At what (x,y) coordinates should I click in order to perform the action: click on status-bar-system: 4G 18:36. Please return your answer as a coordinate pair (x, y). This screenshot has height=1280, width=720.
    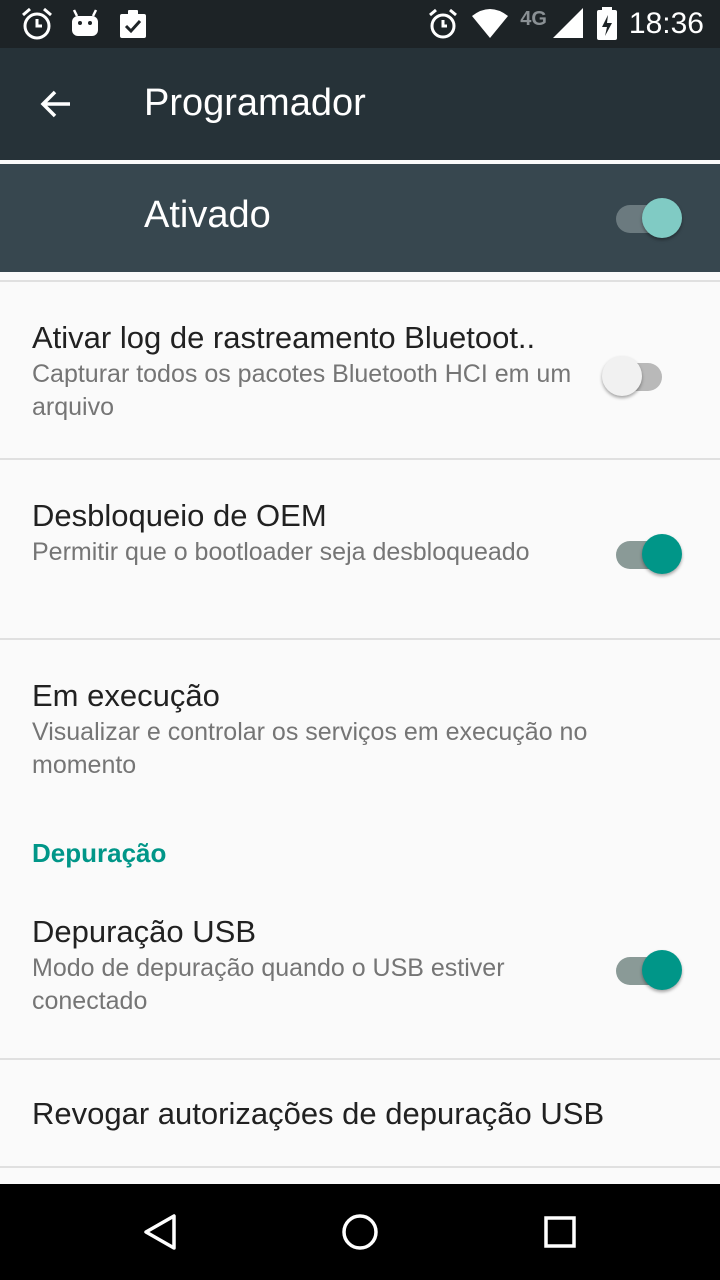
    Looking at the image, I should click on (565, 24).